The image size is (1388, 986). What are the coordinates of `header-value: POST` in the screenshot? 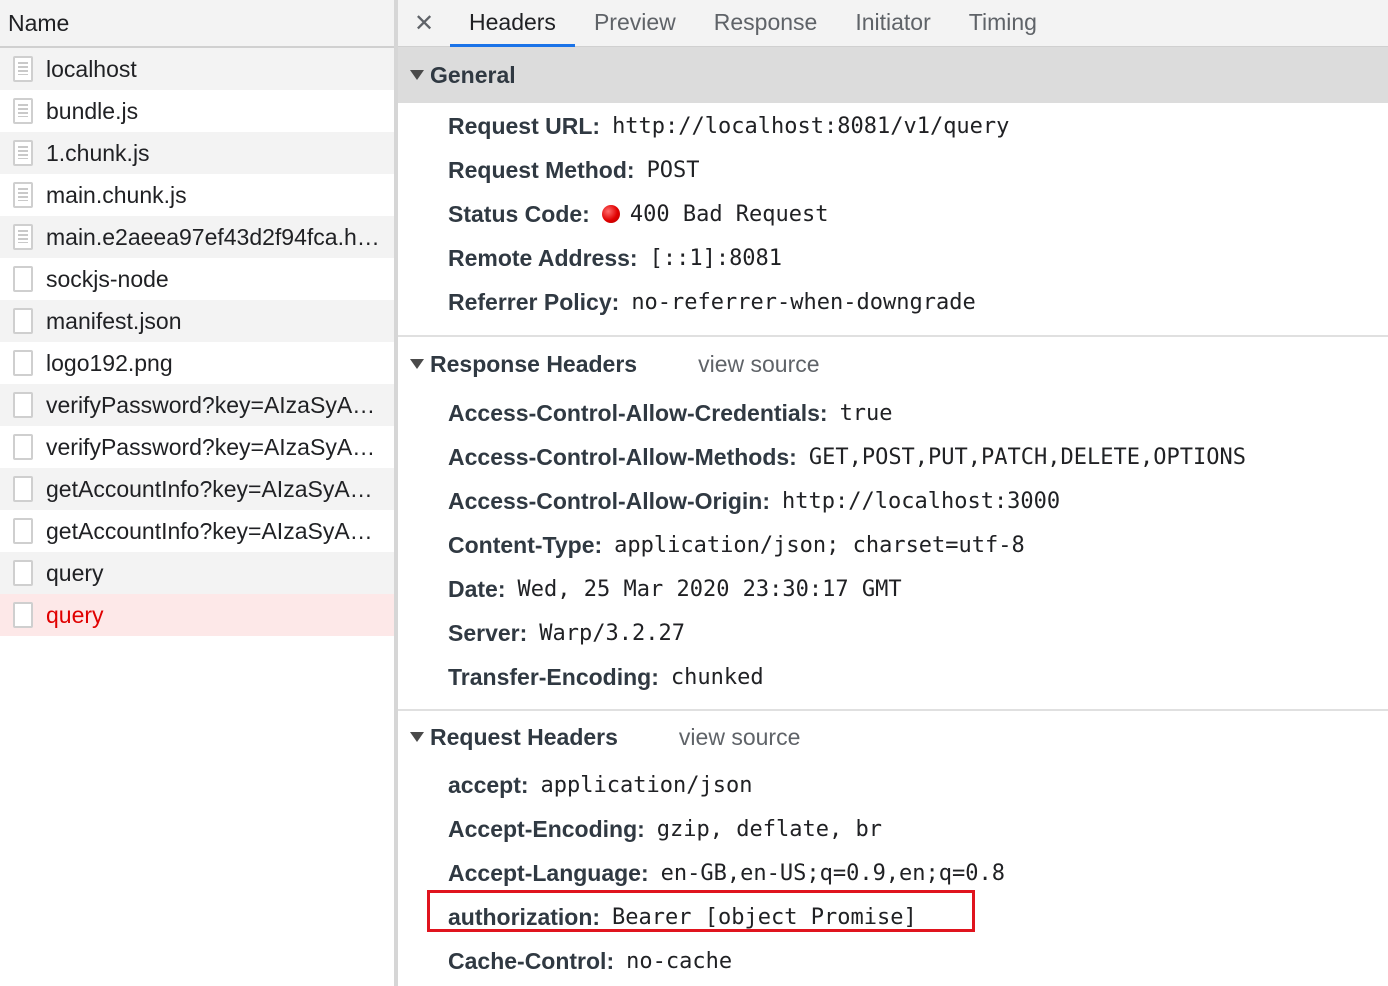 It's located at (673, 170).